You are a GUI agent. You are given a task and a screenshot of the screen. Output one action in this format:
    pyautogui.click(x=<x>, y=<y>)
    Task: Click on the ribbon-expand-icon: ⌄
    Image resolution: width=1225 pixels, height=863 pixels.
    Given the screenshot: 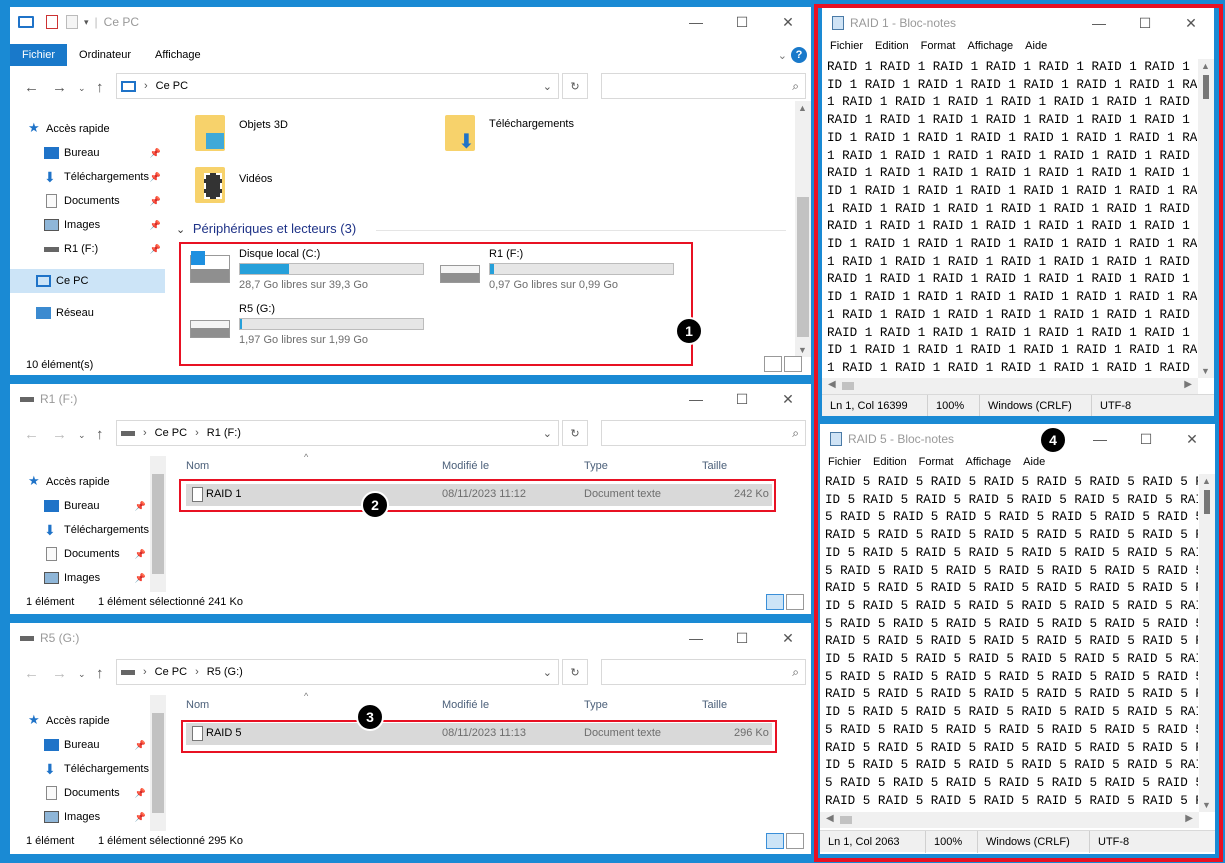 What is the action you would take?
    pyautogui.click(x=782, y=55)
    